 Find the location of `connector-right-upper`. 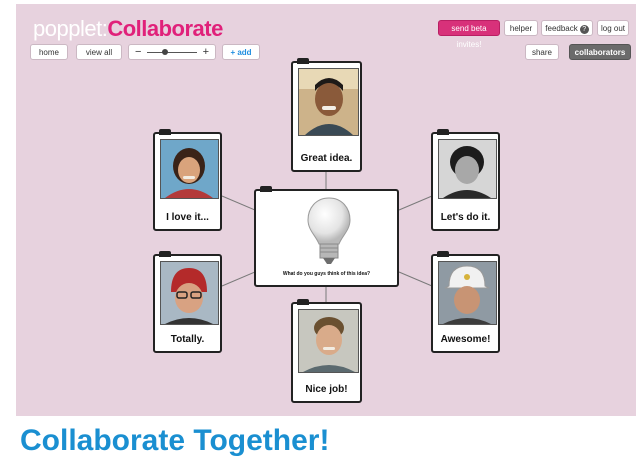

connector-right-upper is located at coordinates (415, 203).